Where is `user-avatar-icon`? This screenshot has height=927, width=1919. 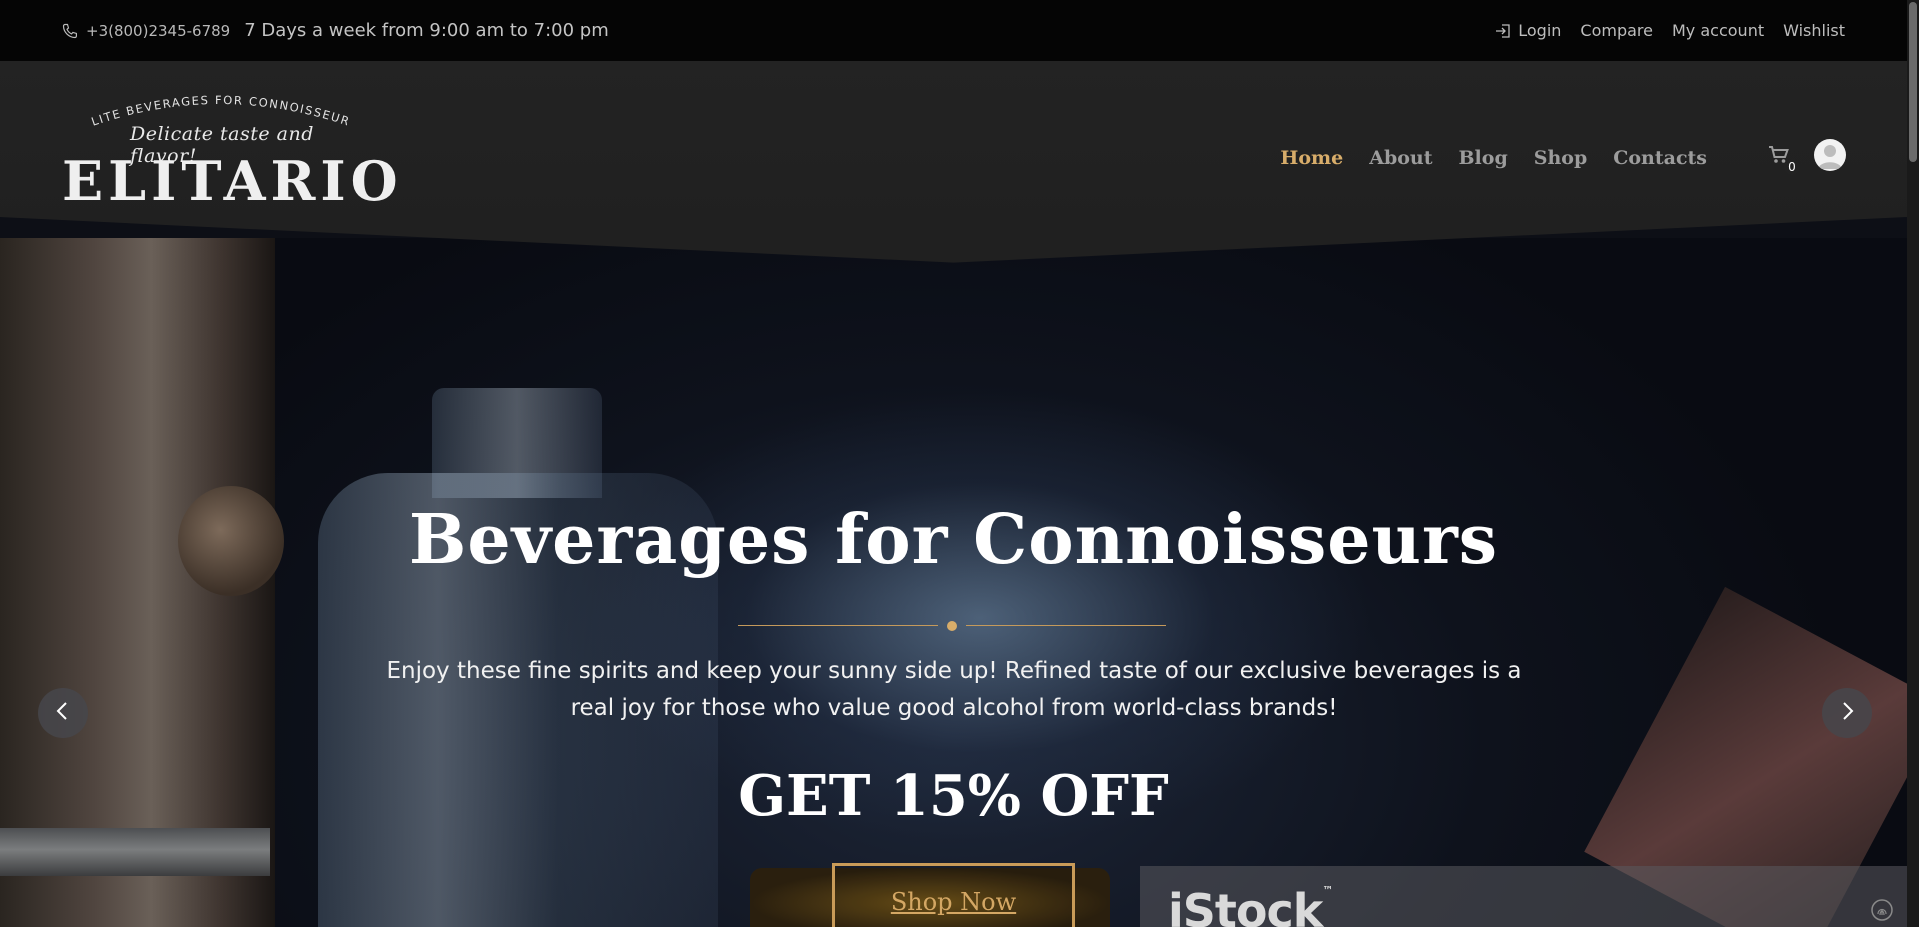
user-avatar-icon is located at coordinates (1830, 155).